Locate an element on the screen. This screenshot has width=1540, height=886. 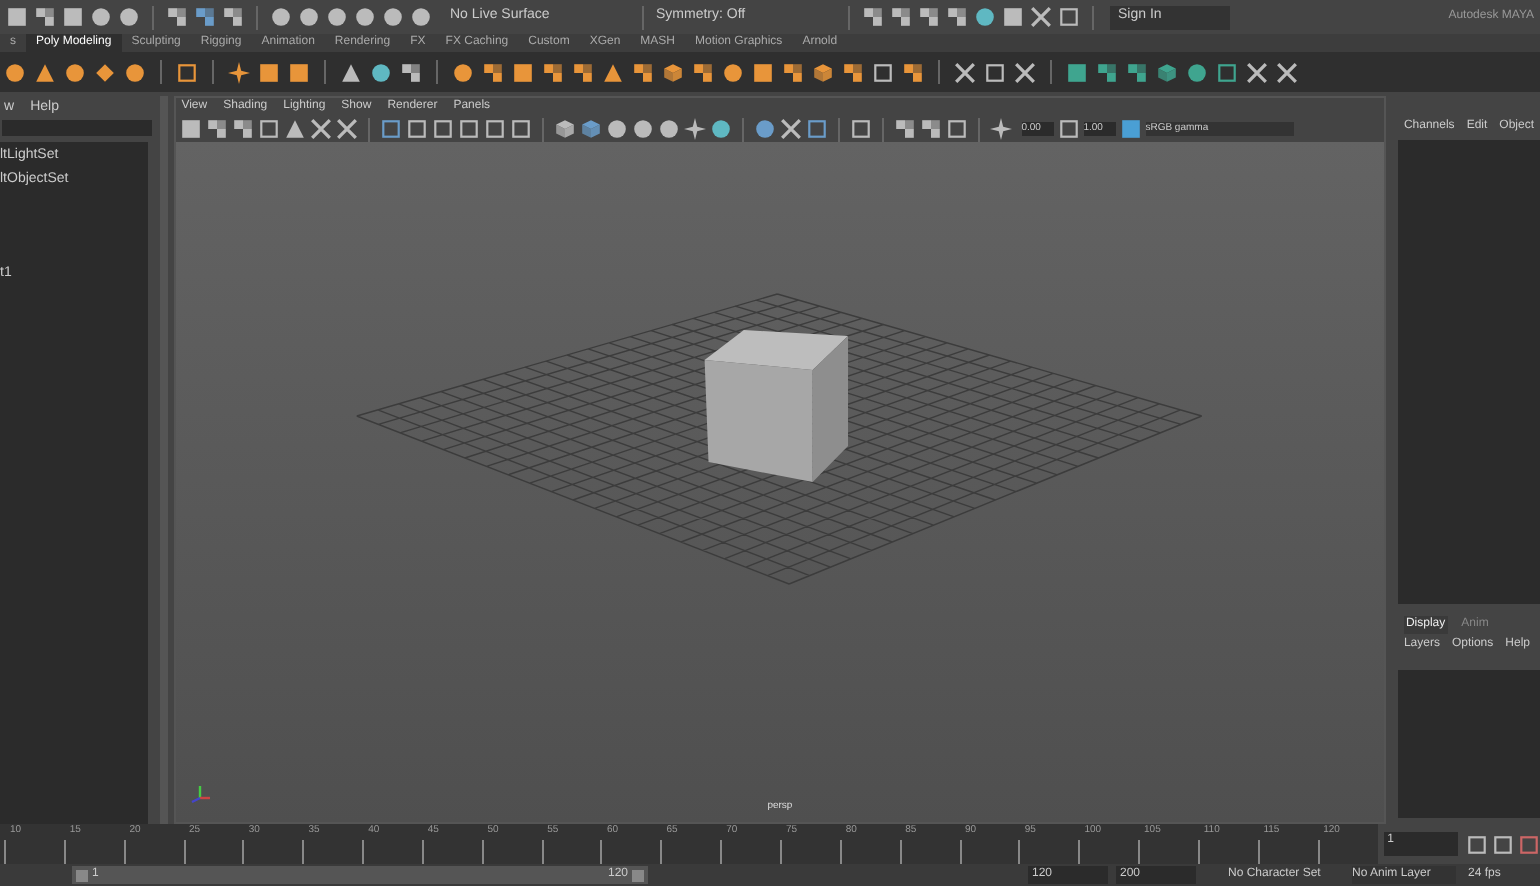
shaded-icon is located at coordinates (590, 129).